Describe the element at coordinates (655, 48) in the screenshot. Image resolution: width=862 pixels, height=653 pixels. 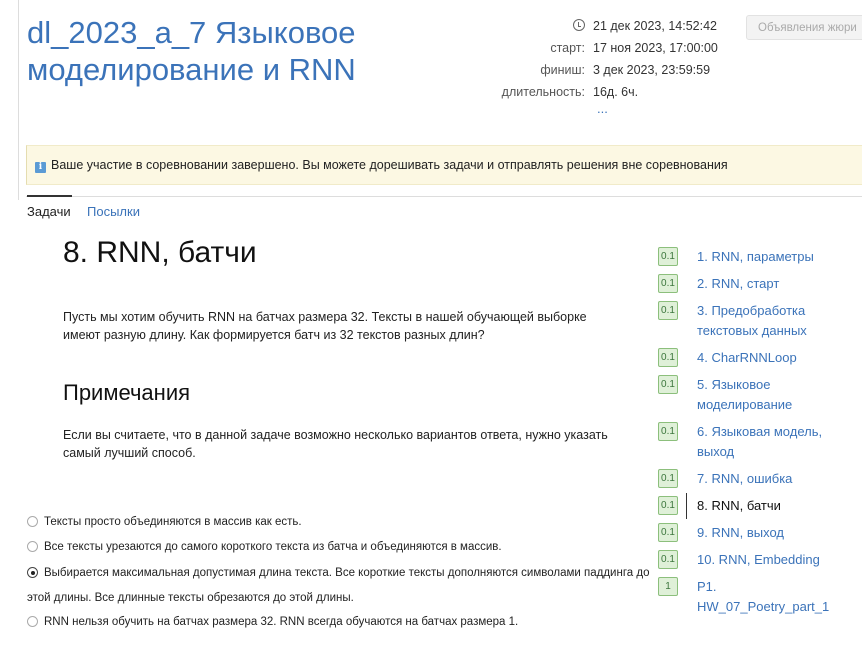
I see `start-value: 17 ноя 2023, 17:00:00` at that location.